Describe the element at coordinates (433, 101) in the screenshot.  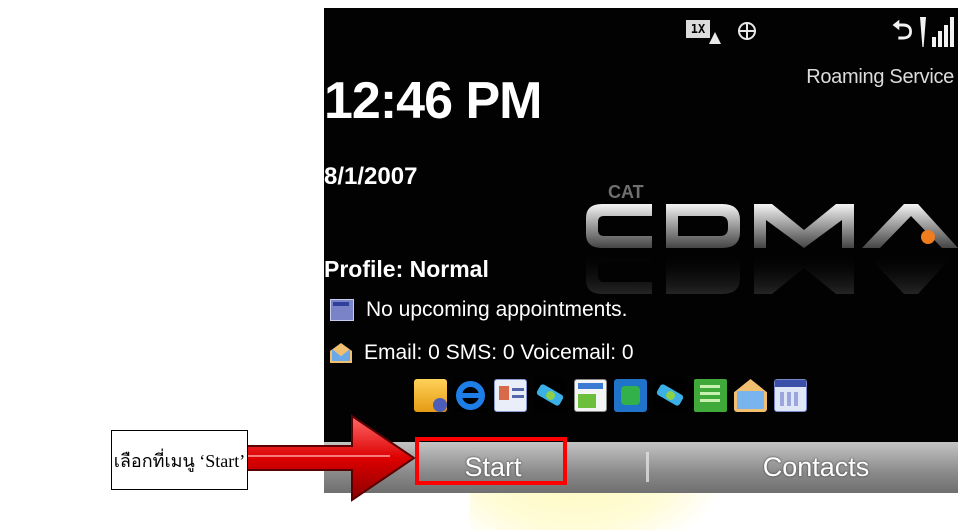
I see `clock: 12:46 PM` at that location.